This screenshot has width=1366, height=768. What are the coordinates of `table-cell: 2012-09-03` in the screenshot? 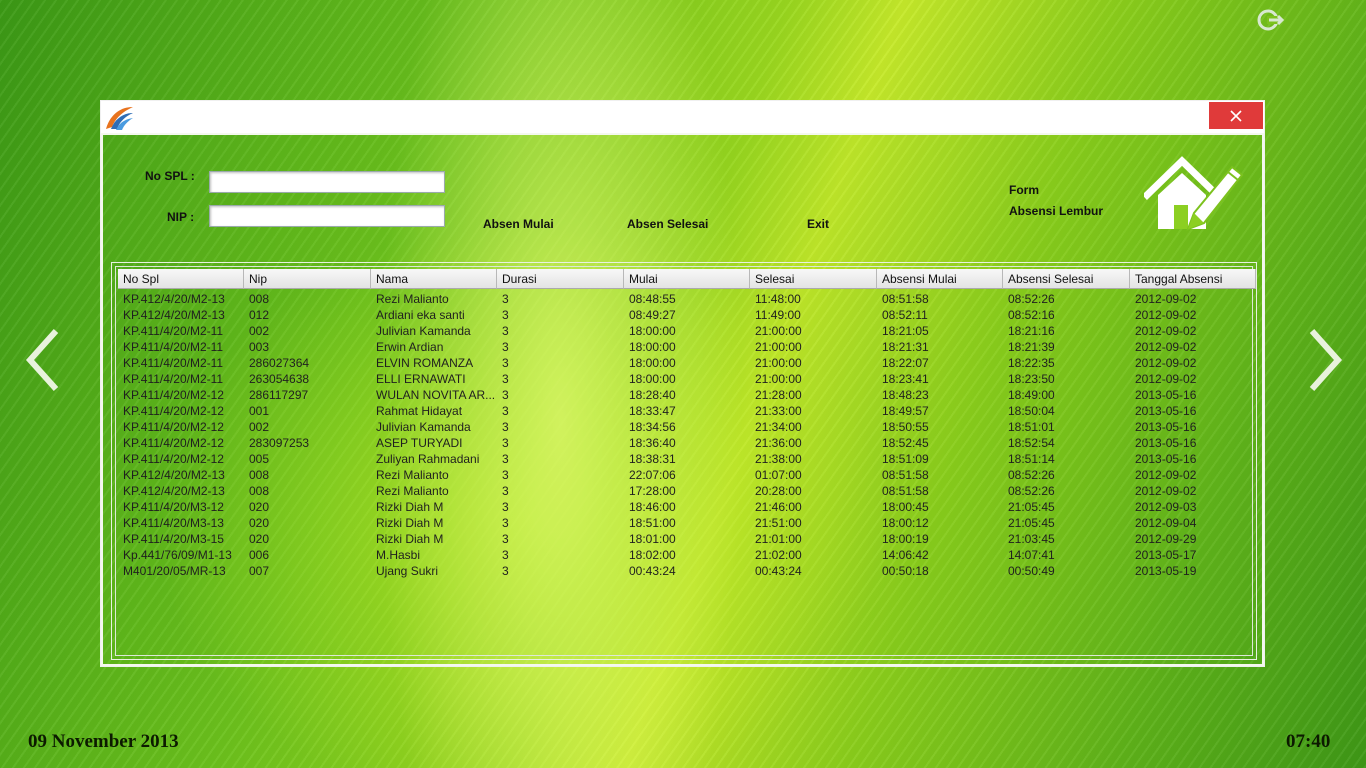 It's located at (1166, 507).